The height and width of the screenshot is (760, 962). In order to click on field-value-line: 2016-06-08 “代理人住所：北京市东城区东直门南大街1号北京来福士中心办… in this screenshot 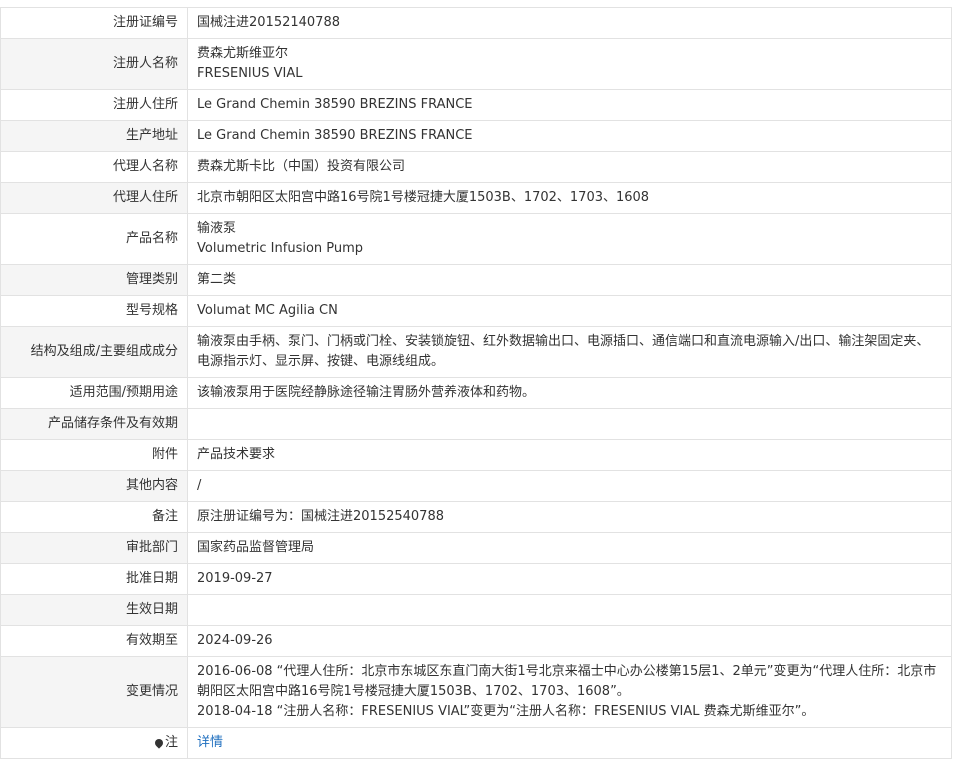, I will do `click(567, 681)`.